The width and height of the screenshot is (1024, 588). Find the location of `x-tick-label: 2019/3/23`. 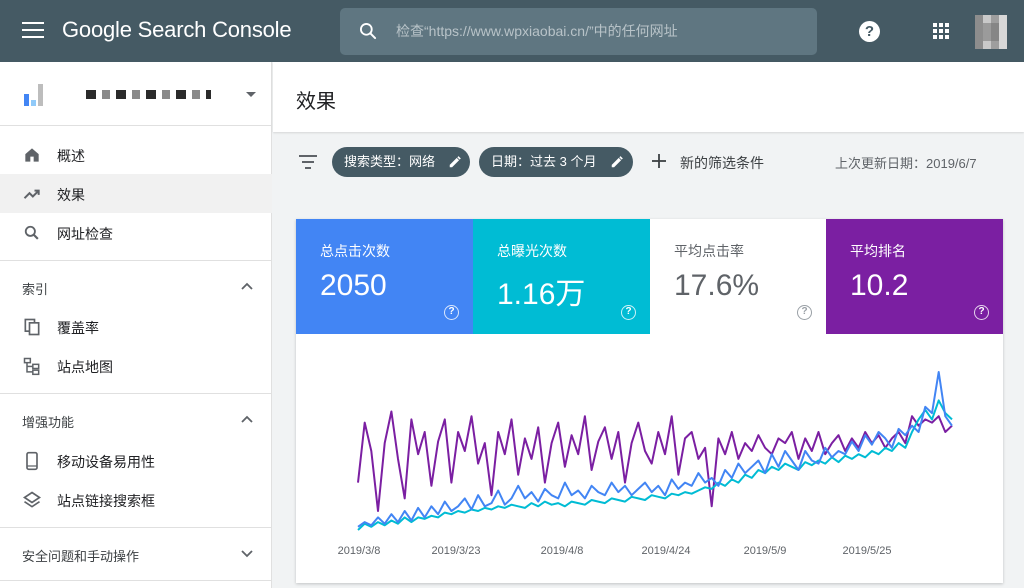

x-tick-label: 2019/3/23 is located at coordinates (456, 551).